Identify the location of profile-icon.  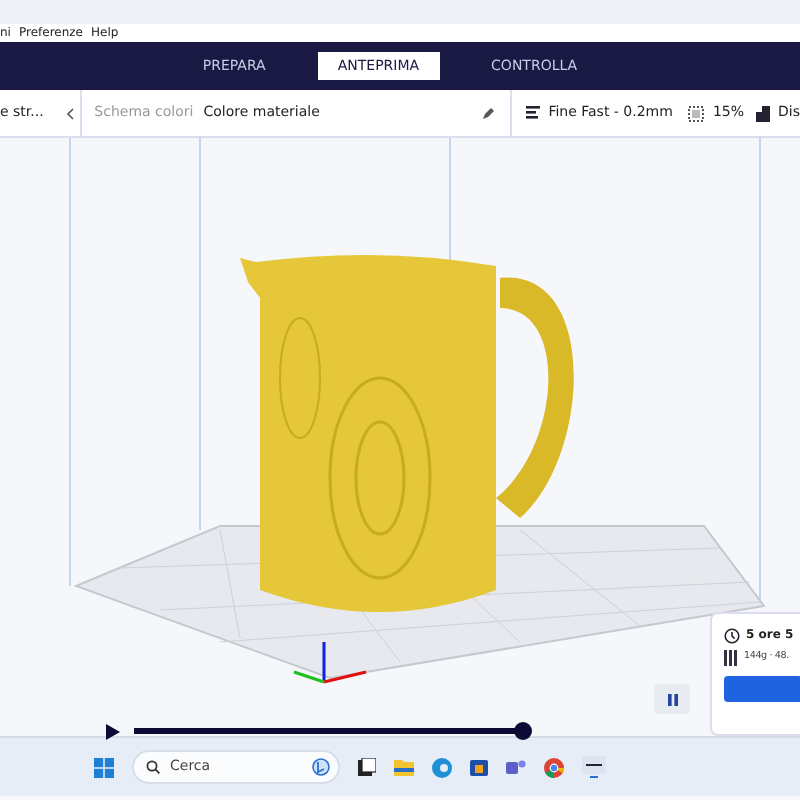
(533, 113).